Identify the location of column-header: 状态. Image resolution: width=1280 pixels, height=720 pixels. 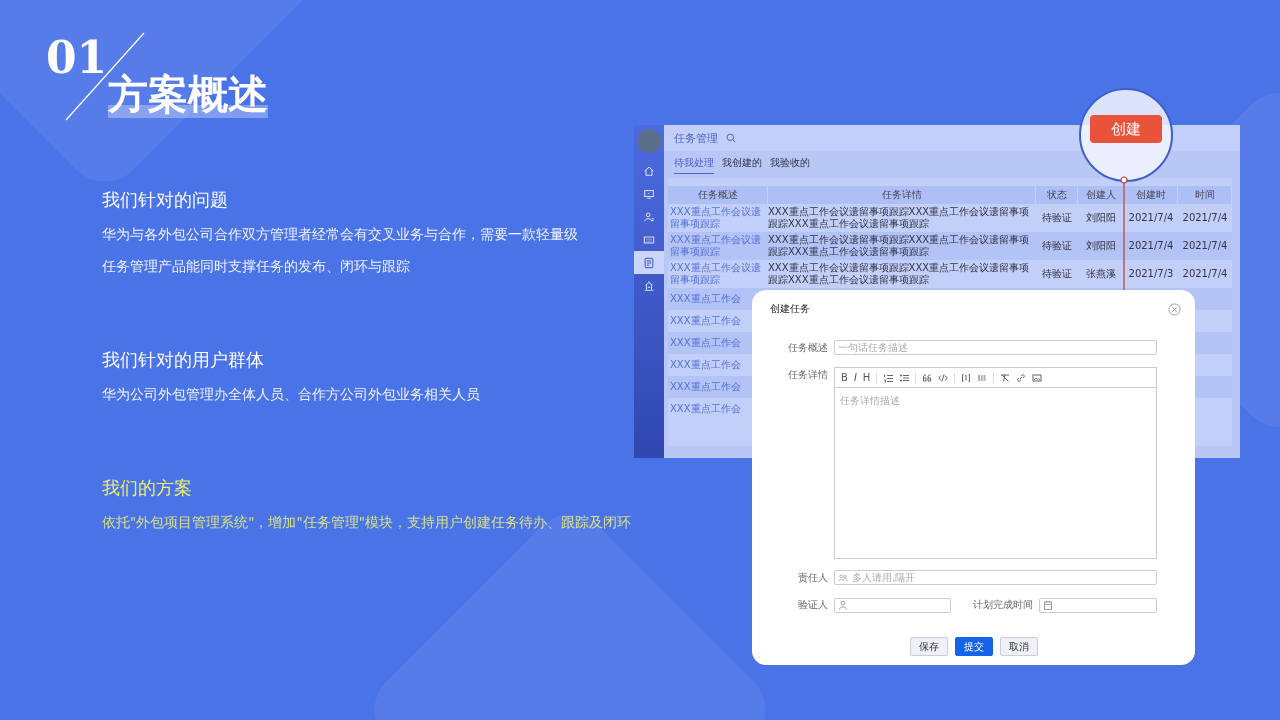
(1057, 195).